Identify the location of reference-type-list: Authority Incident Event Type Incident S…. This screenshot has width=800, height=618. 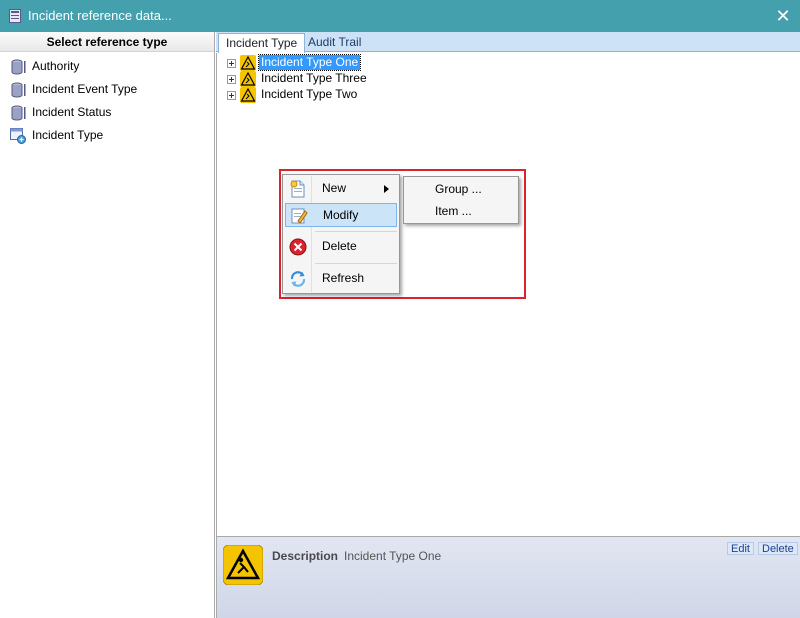
(107, 99).